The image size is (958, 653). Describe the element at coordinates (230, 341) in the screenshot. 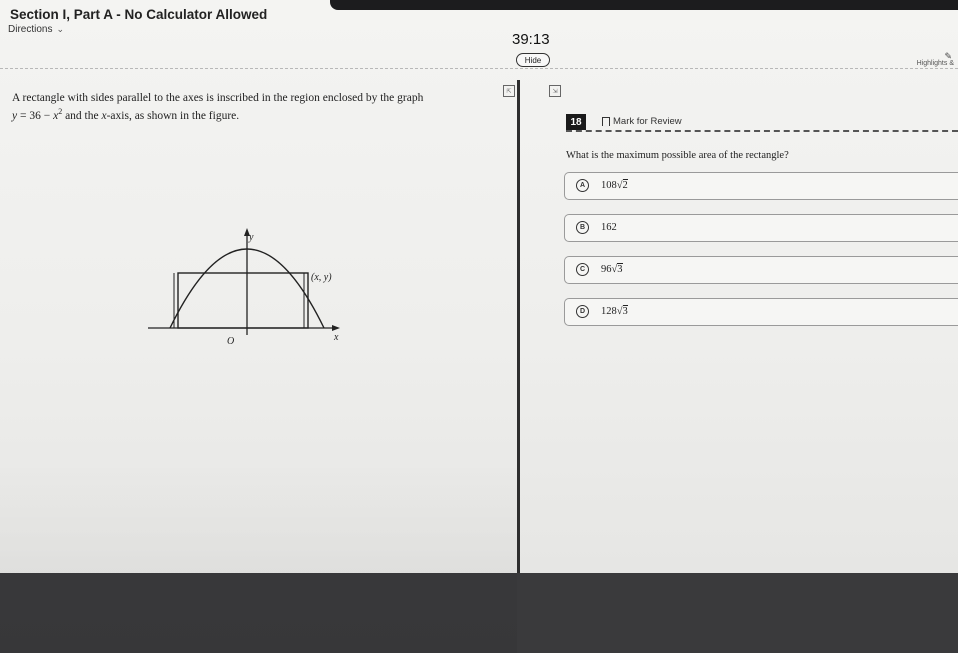

I see `origin-label: O` at that location.